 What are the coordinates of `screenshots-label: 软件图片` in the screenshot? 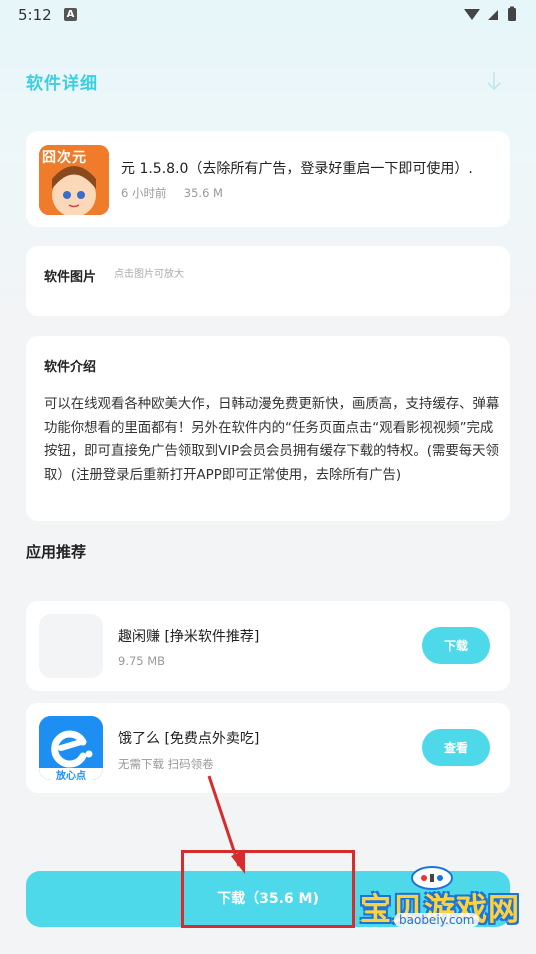 It's located at (70, 277).